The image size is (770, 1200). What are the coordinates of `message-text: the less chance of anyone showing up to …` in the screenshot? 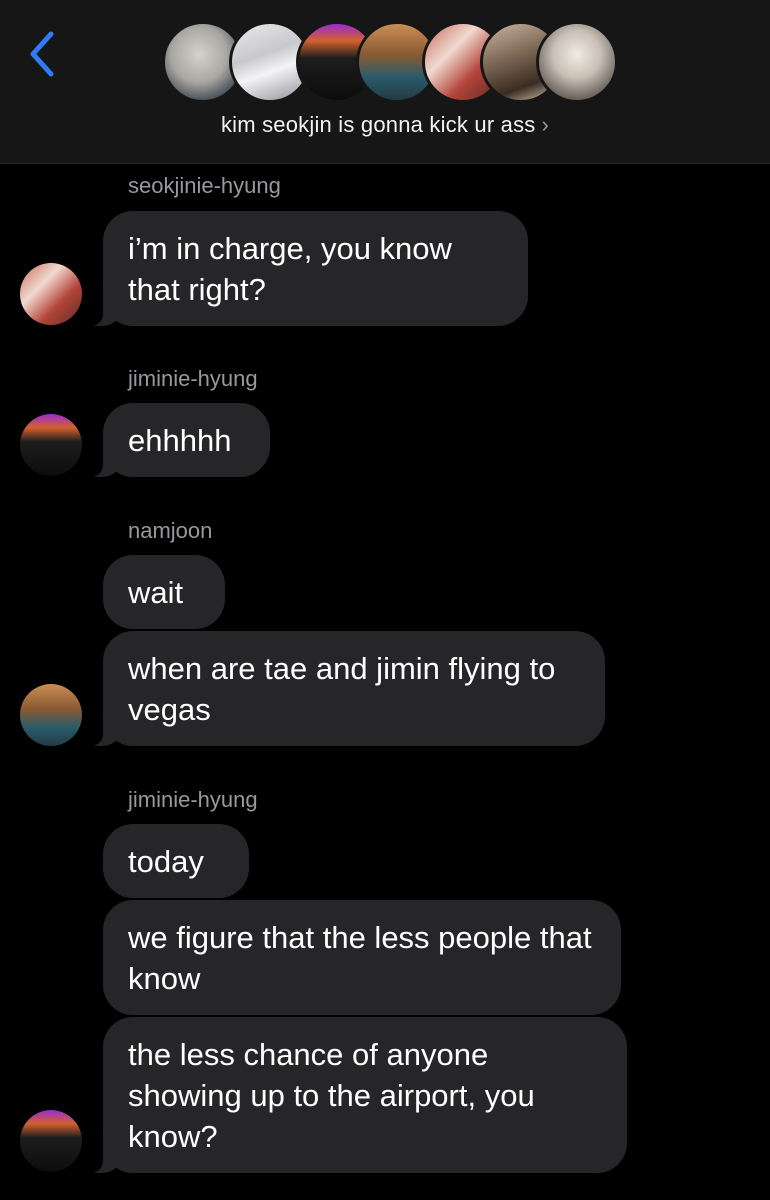 It's located at (331, 1095).